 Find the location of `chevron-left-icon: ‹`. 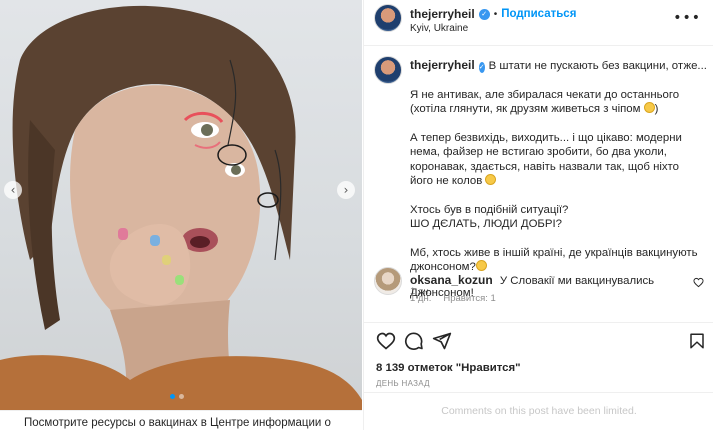

chevron-left-icon: ‹ is located at coordinates (13, 190).